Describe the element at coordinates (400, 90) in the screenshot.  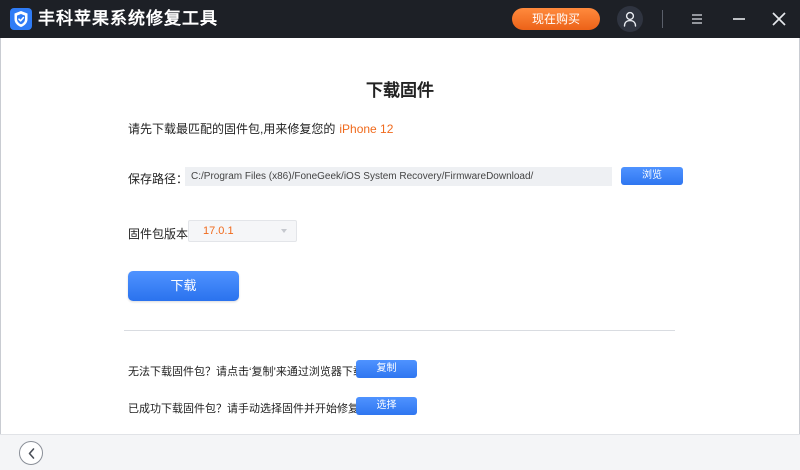
I see `page-title: 下载固件` at that location.